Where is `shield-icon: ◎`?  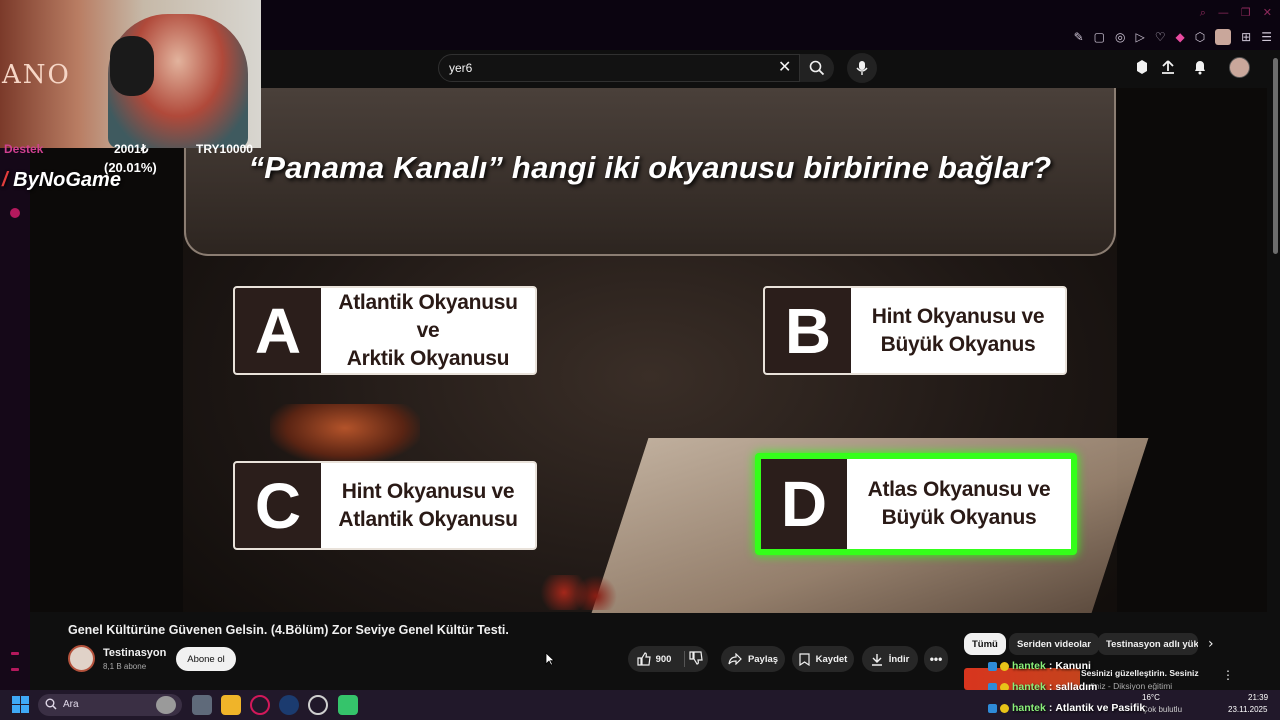
shield-icon: ◎ is located at coordinates (1120, 37).